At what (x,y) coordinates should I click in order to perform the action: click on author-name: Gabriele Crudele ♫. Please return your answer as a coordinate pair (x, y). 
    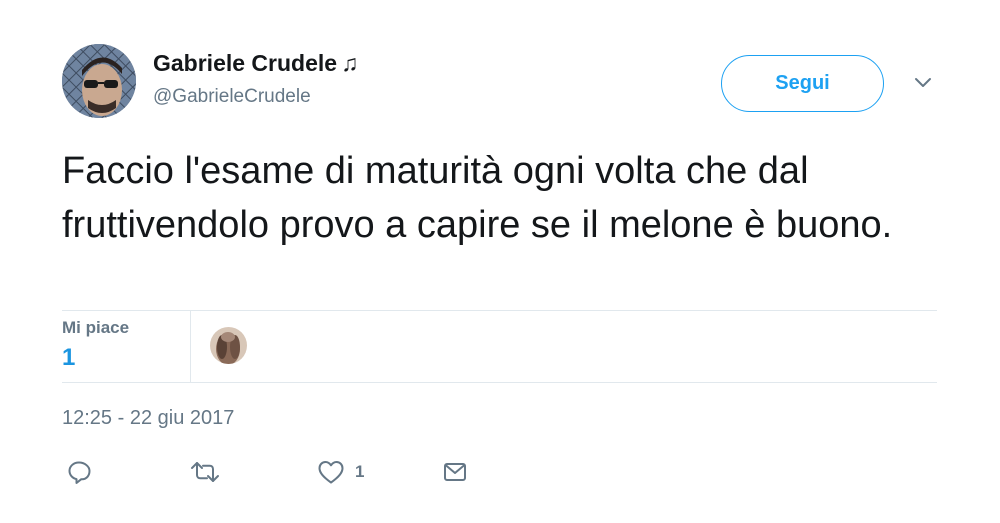
    Looking at the image, I should click on (255, 63).